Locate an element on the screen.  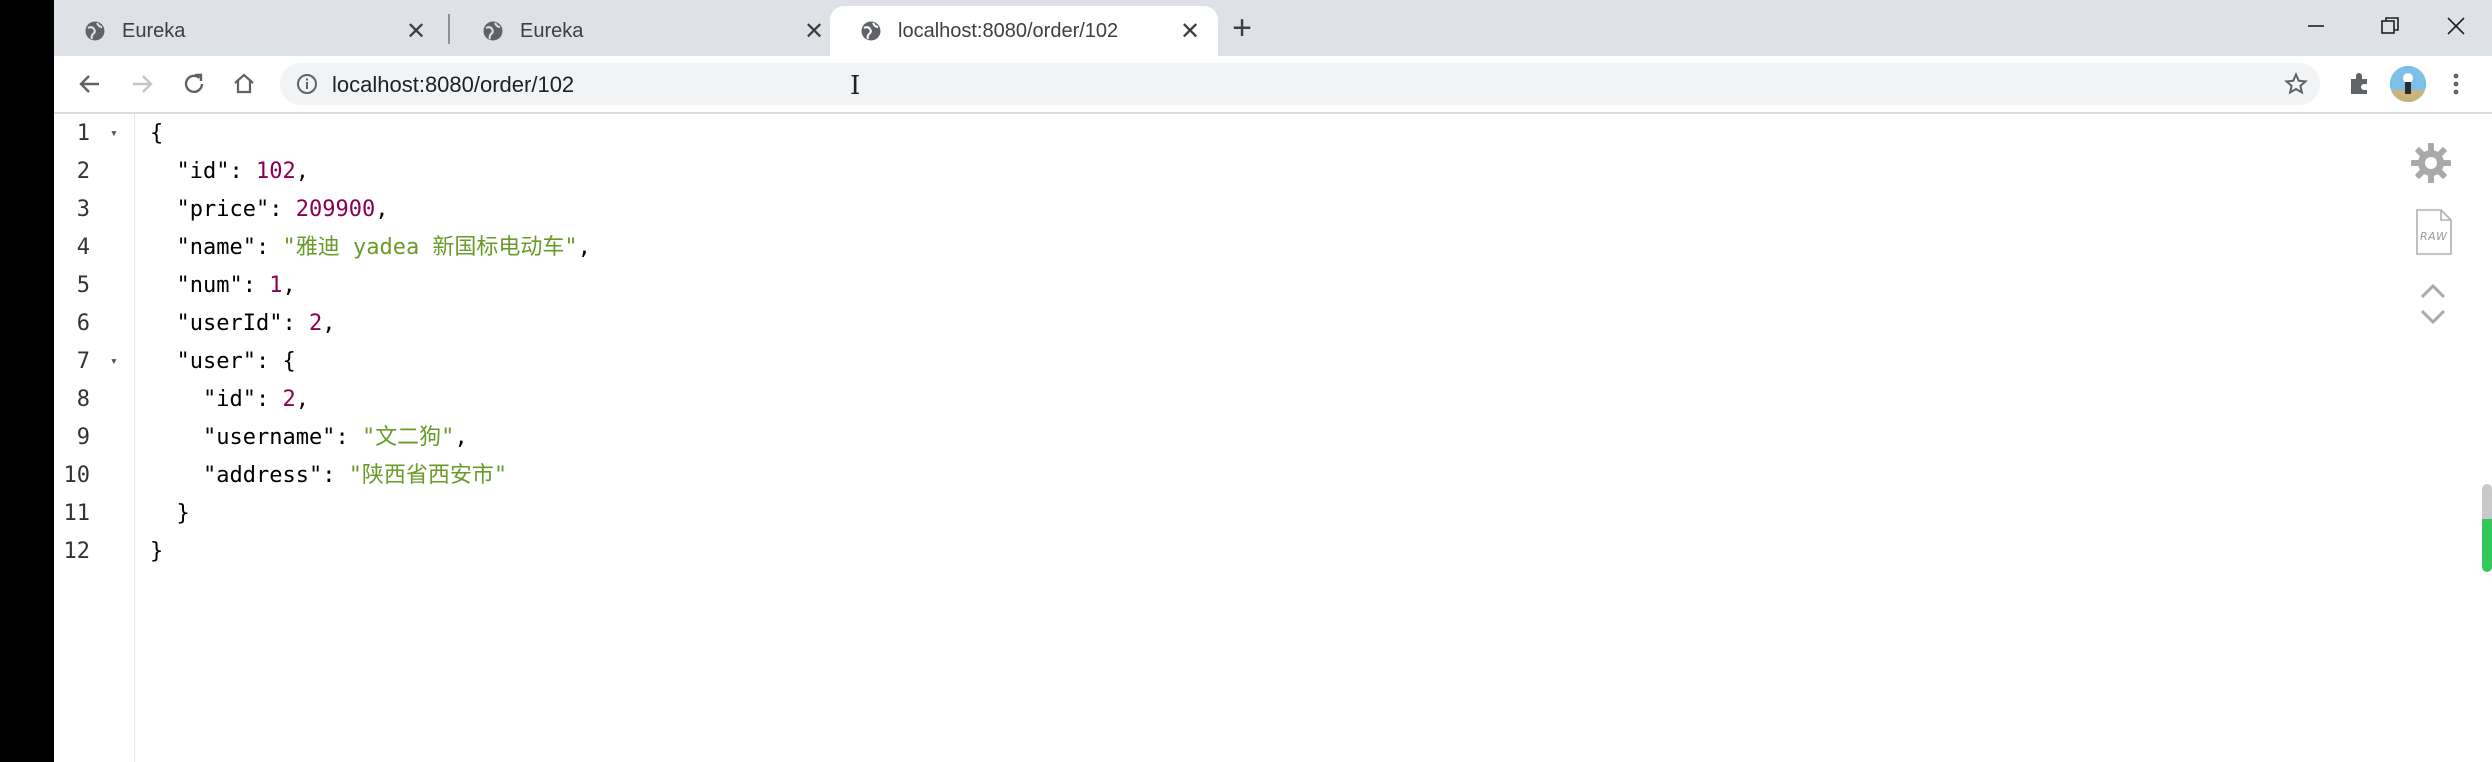
collapse-up-icon is located at coordinates (2433, 291).